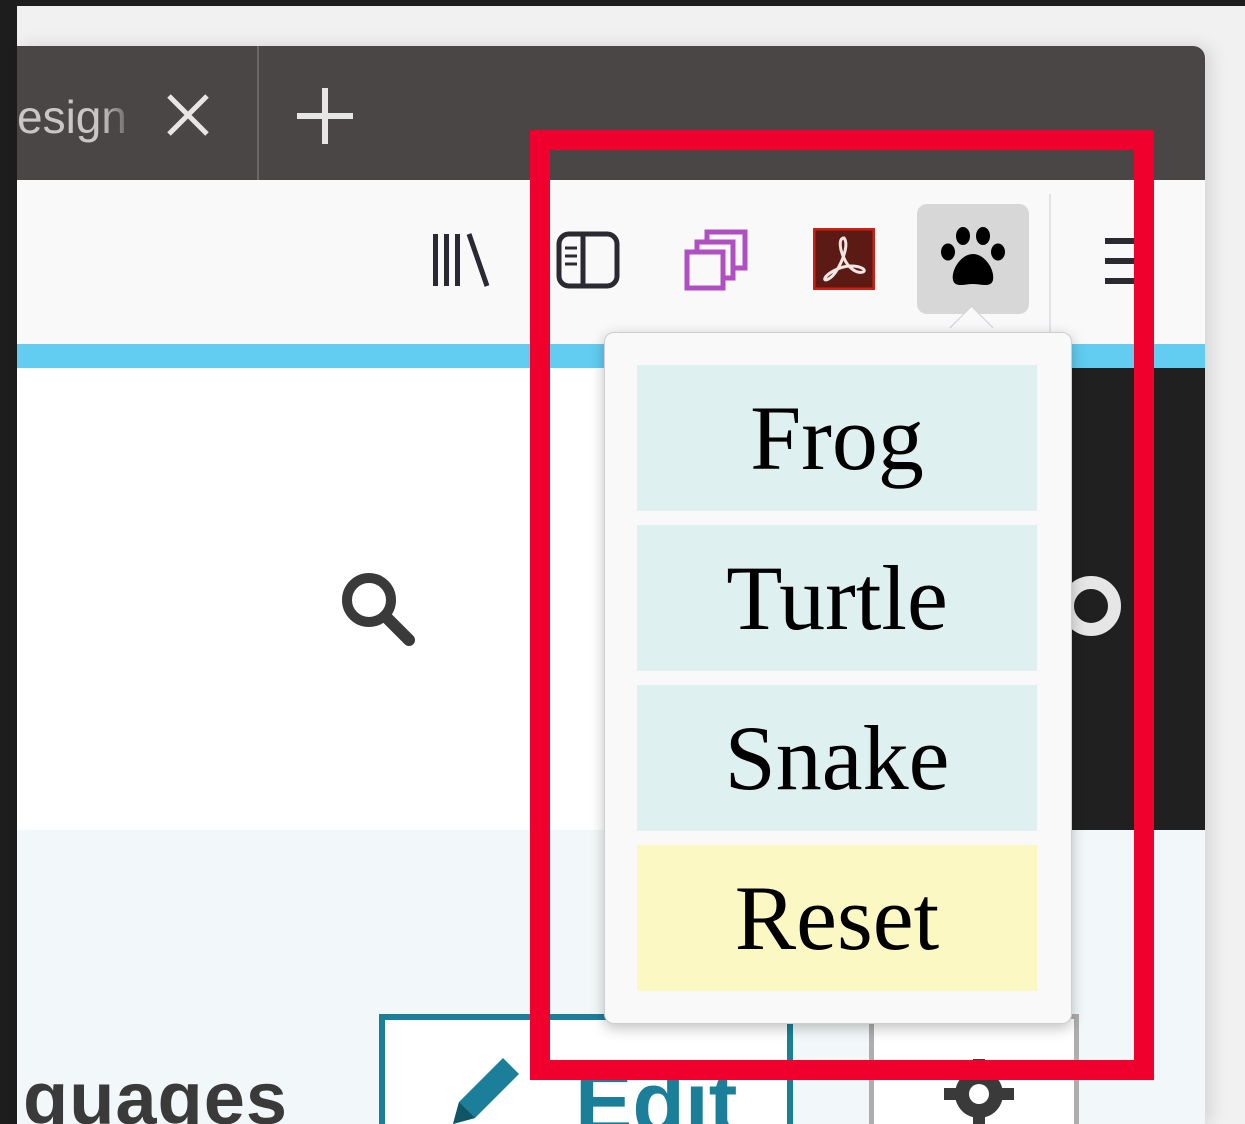 The height and width of the screenshot is (1124, 1245). What do you see at coordinates (325, 116) in the screenshot?
I see `plus-icon` at bounding box center [325, 116].